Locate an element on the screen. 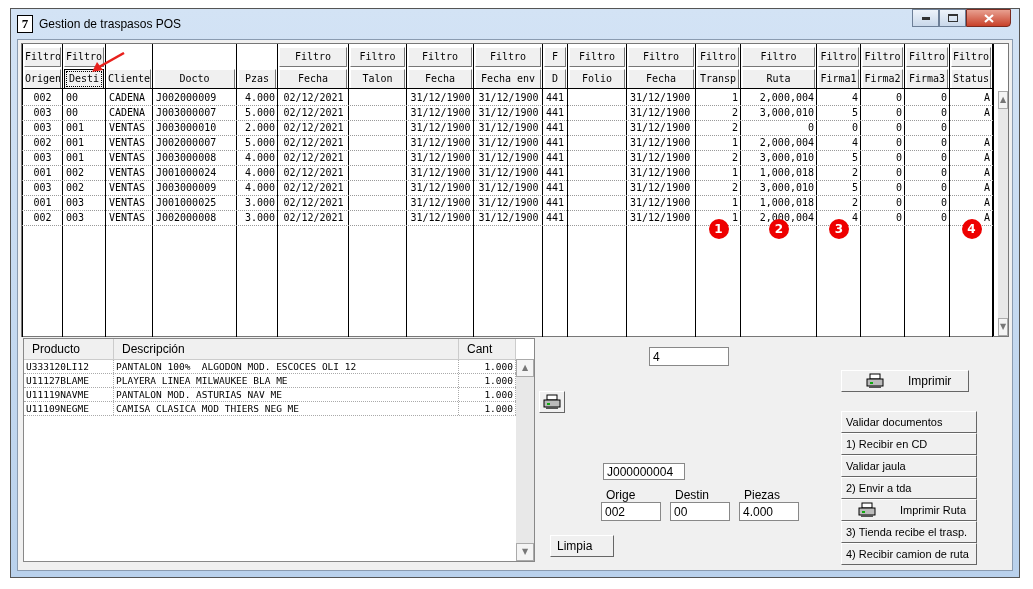 This screenshot has width=1033, height=589. table-cell: J002000007 is located at coordinates (186, 142).